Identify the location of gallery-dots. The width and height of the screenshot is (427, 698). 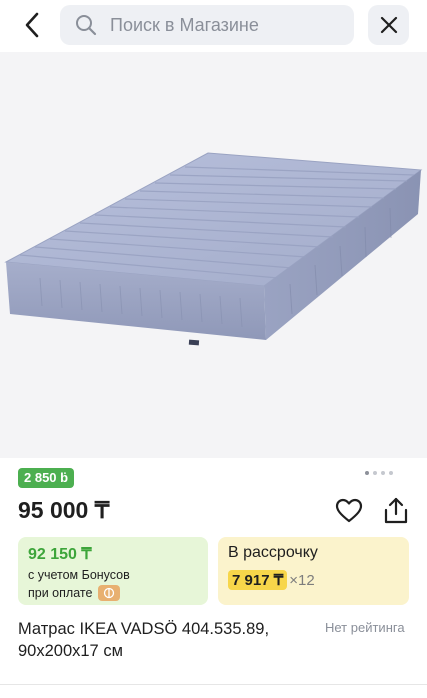
(379, 473).